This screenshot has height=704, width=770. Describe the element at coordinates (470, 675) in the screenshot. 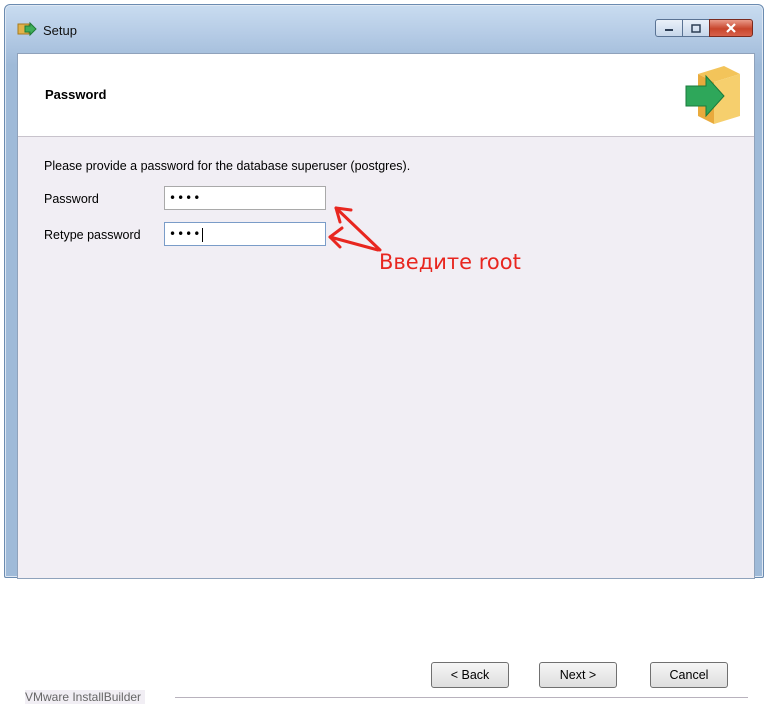

I see `back-button: < Back` at that location.